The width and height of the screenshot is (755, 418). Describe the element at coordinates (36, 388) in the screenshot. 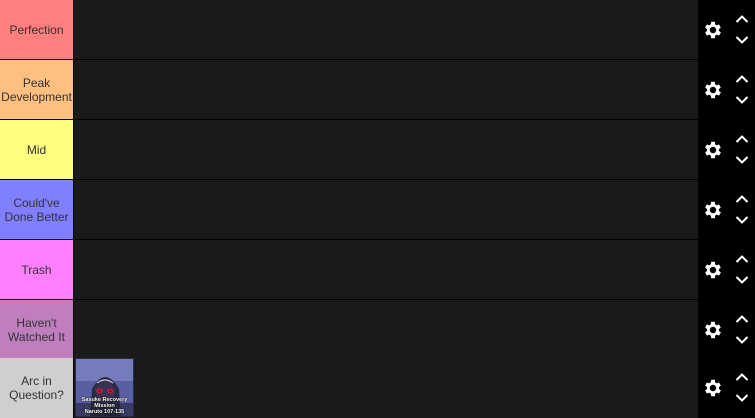

I see `tier-label: Arc in Question?` at that location.